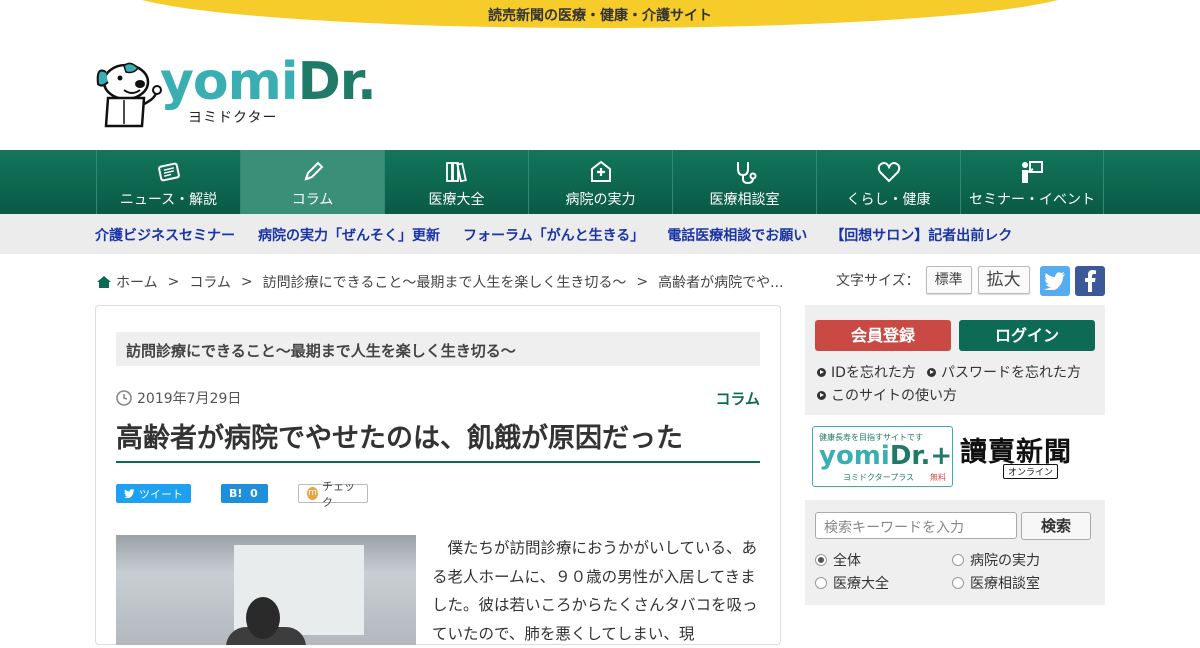 This screenshot has width=1200, height=648. Describe the element at coordinates (600, 200) in the screenshot. I see `nav-label: 病院の実力` at that location.